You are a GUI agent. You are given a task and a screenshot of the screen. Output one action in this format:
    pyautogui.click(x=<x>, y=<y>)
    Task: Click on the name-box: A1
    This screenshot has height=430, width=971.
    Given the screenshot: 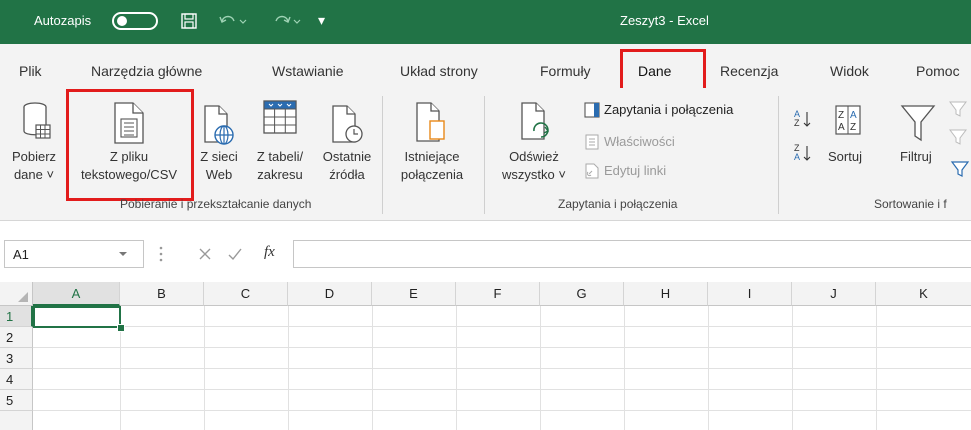 What is the action you would take?
    pyautogui.click(x=74, y=254)
    